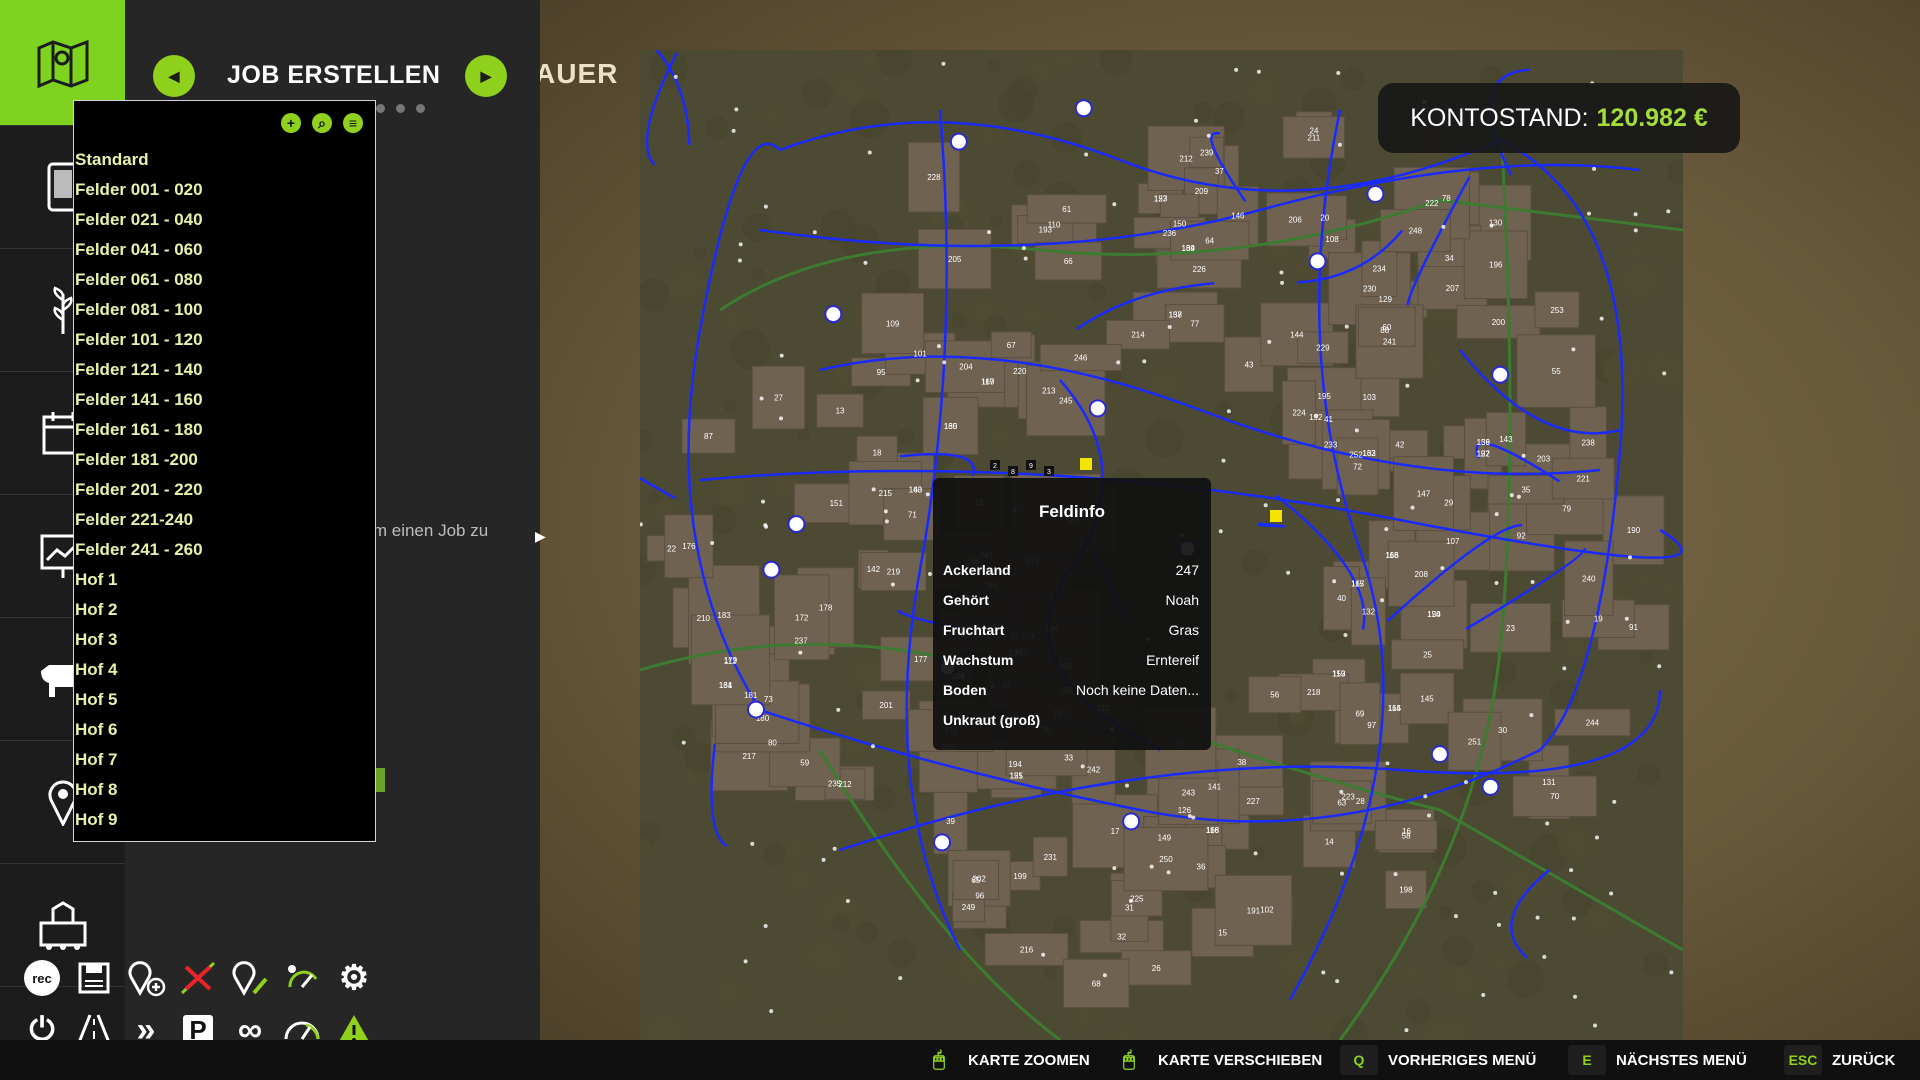 The height and width of the screenshot is (1080, 1920). I want to click on menu-icon: ≡, so click(353, 123).